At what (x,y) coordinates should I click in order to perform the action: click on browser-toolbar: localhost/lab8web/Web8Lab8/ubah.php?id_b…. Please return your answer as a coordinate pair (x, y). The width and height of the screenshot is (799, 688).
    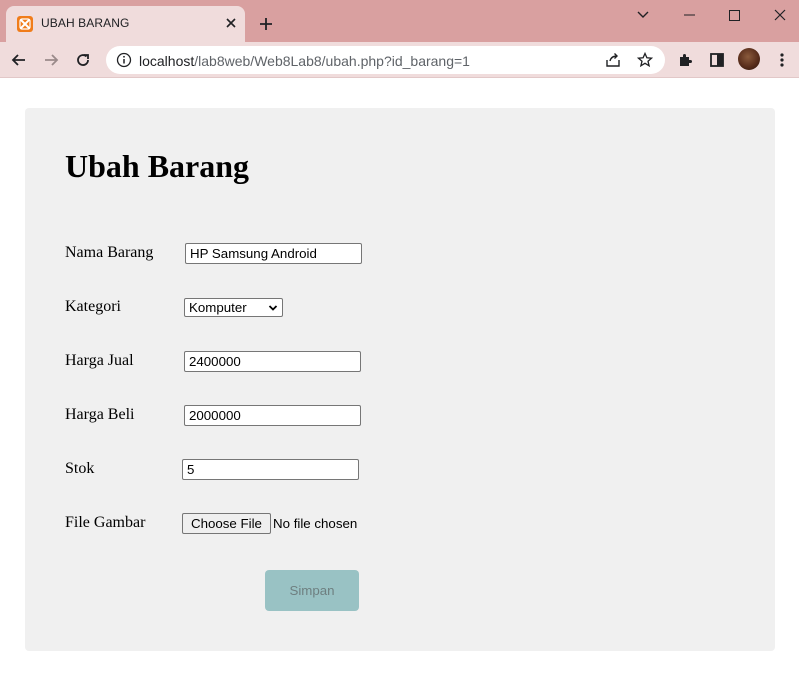
    Looking at the image, I should click on (399, 60).